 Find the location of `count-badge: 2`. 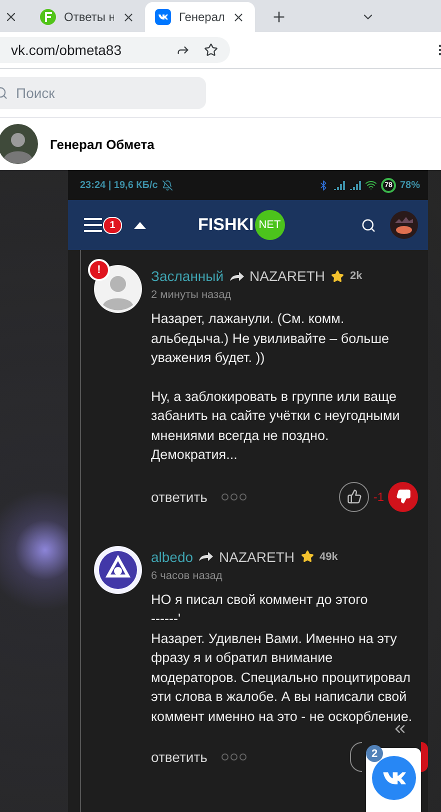

count-badge: 2 is located at coordinates (374, 753).